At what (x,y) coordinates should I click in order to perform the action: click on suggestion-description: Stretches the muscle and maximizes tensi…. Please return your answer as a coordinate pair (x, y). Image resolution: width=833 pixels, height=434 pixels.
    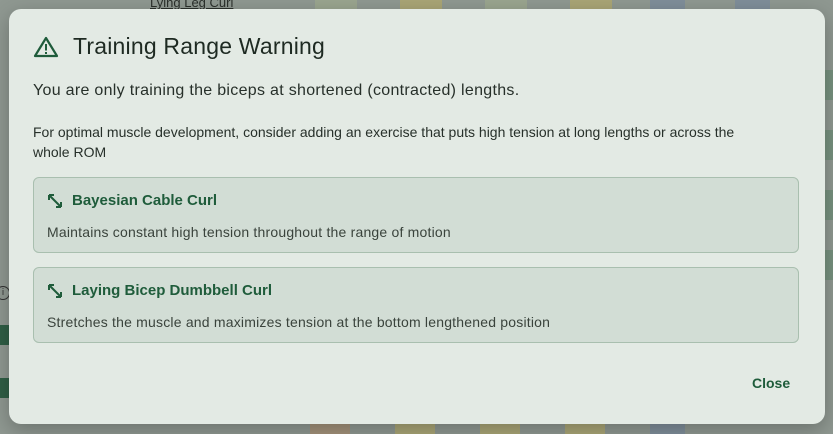
    Looking at the image, I should click on (299, 322).